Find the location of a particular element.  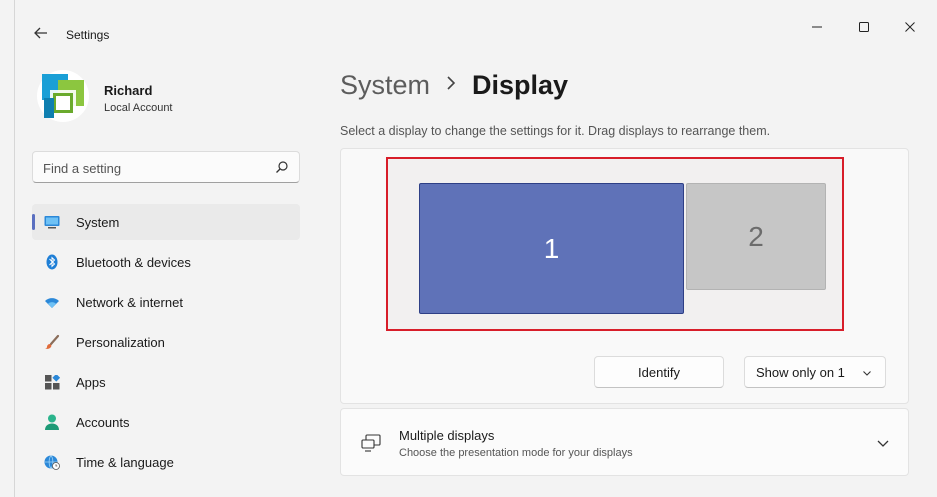

active-indicator is located at coordinates (33, 222).